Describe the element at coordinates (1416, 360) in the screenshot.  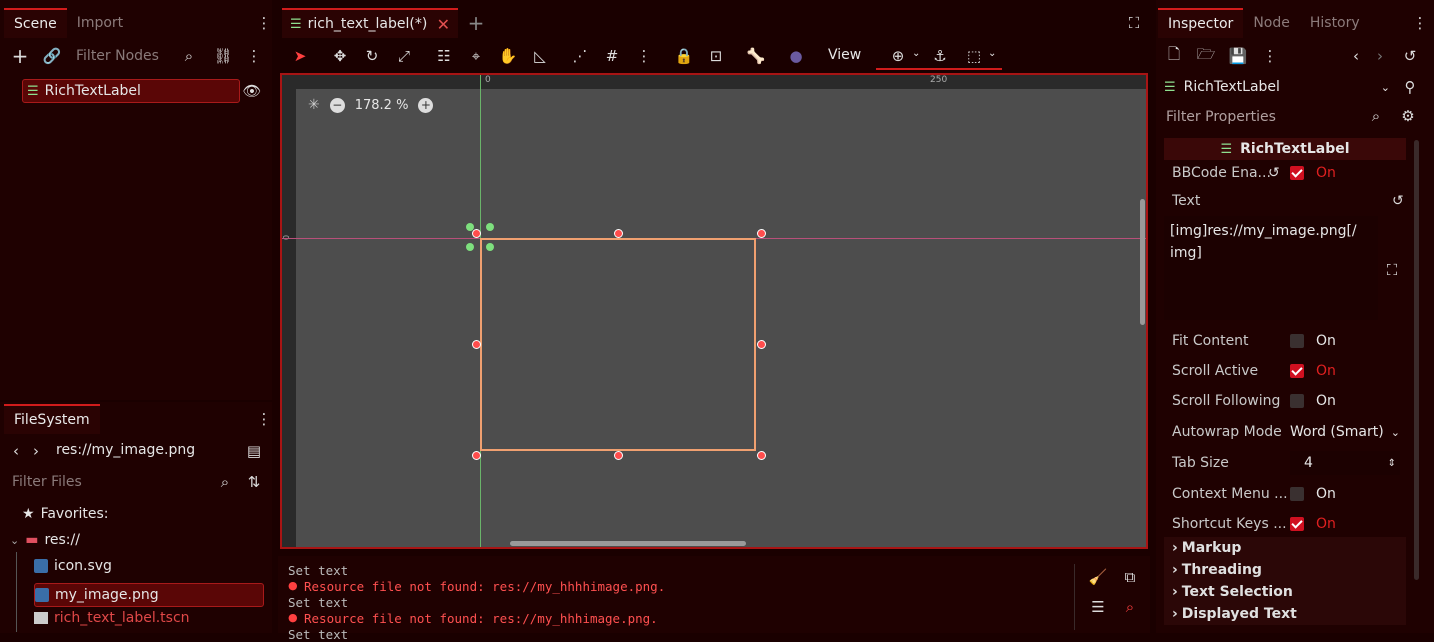
I see `inspector-scrollbar` at that location.